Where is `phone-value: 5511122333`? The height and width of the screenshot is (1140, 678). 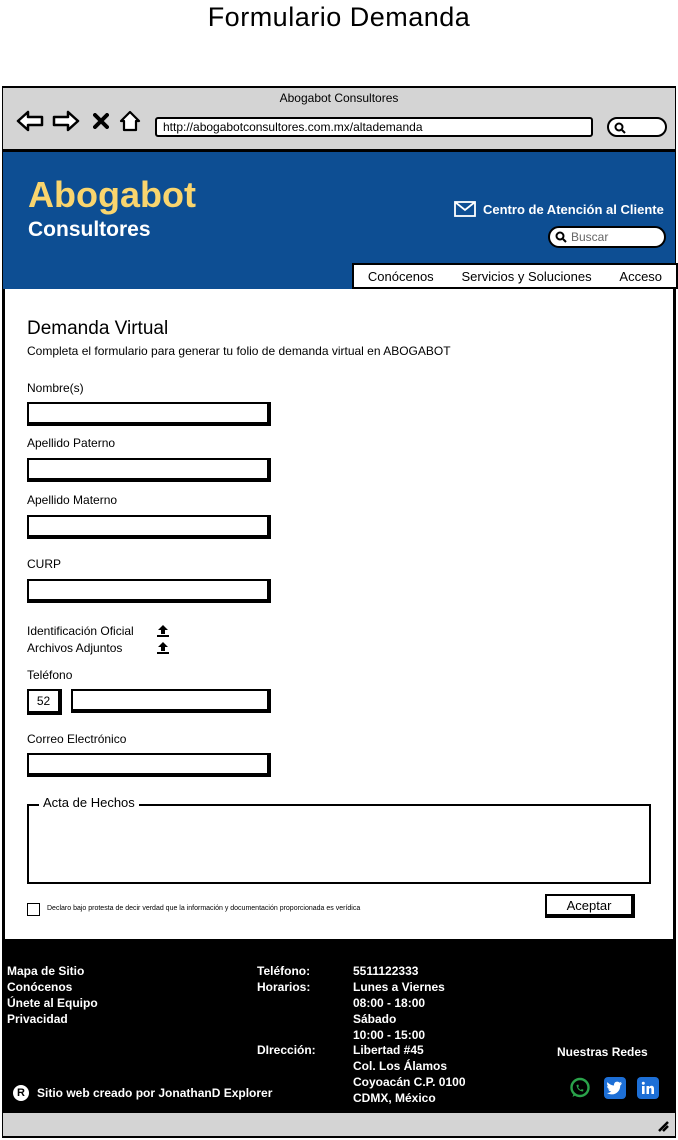
phone-value: 5511122333 is located at coordinates (386, 971).